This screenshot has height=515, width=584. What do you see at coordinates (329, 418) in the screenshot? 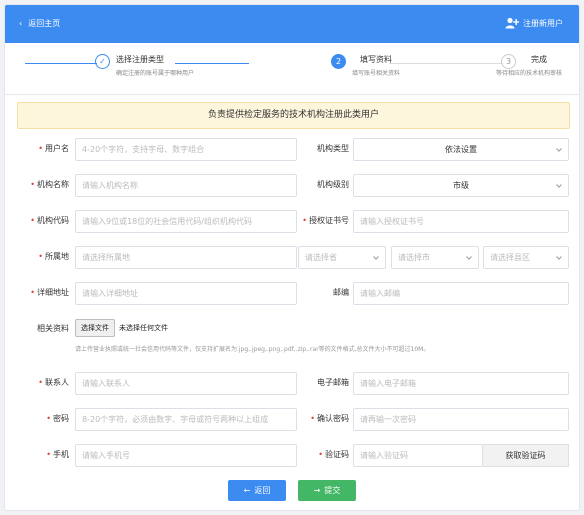
I see `confirm-password-label: • 确认密码` at bounding box center [329, 418].